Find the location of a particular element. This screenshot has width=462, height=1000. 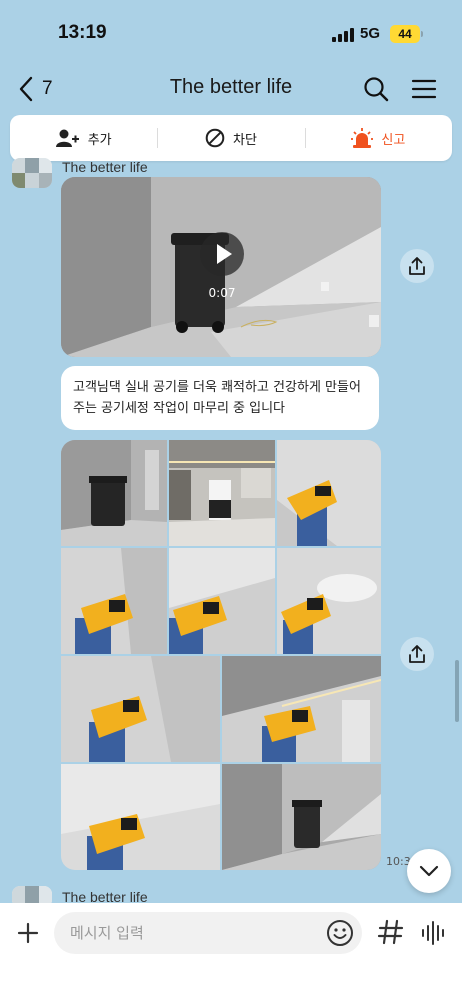

status-time: 13:19 is located at coordinates (82, 32).